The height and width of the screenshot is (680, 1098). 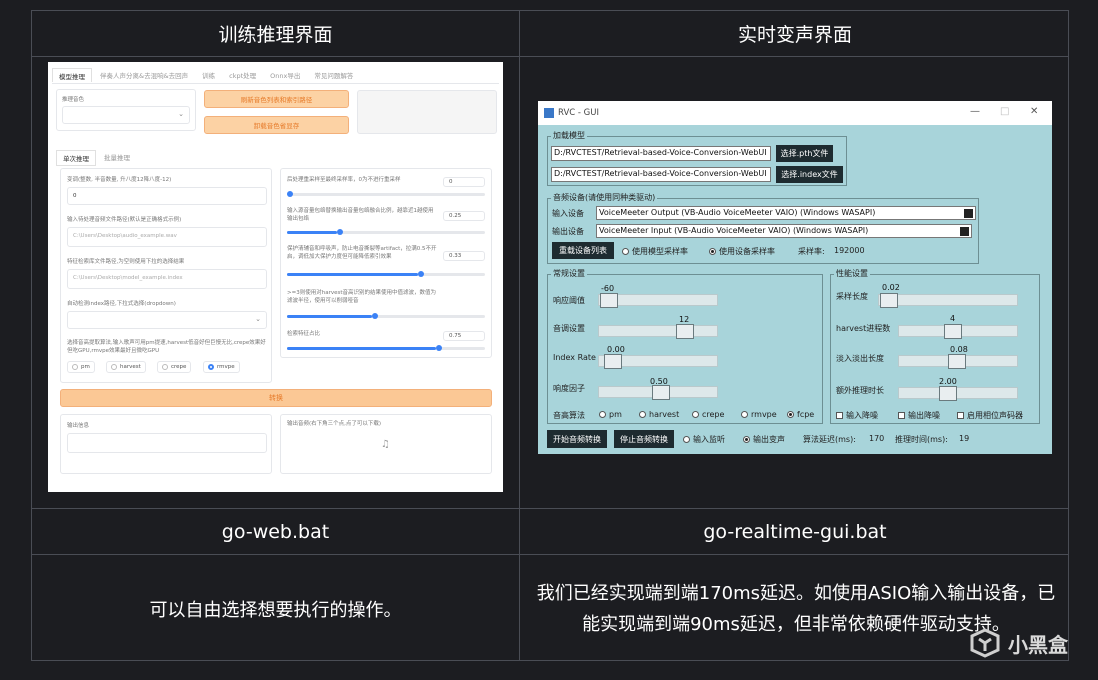 What do you see at coordinates (167, 196) in the screenshot?
I see `transpose-input: 0` at bounding box center [167, 196].